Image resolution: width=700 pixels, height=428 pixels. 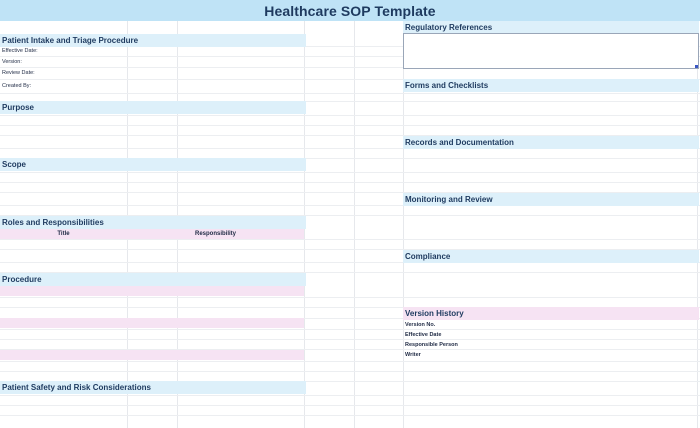 I want to click on version-field-writer: Writer, so click(x=412, y=355).